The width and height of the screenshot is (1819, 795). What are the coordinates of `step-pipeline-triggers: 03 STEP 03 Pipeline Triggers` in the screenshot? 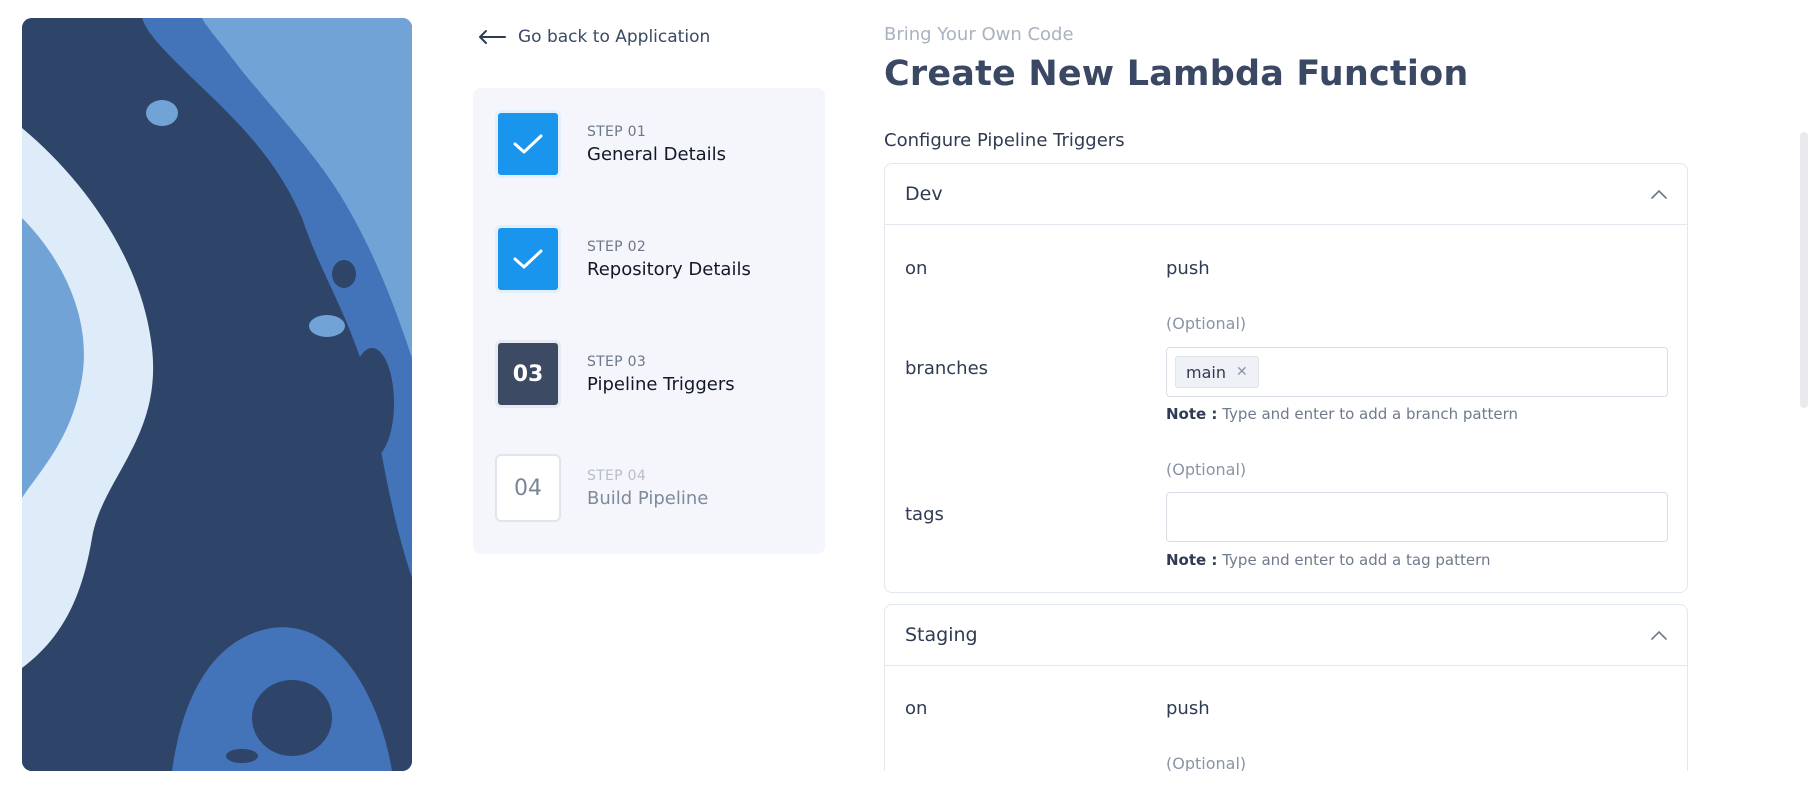 It's located at (655, 374).